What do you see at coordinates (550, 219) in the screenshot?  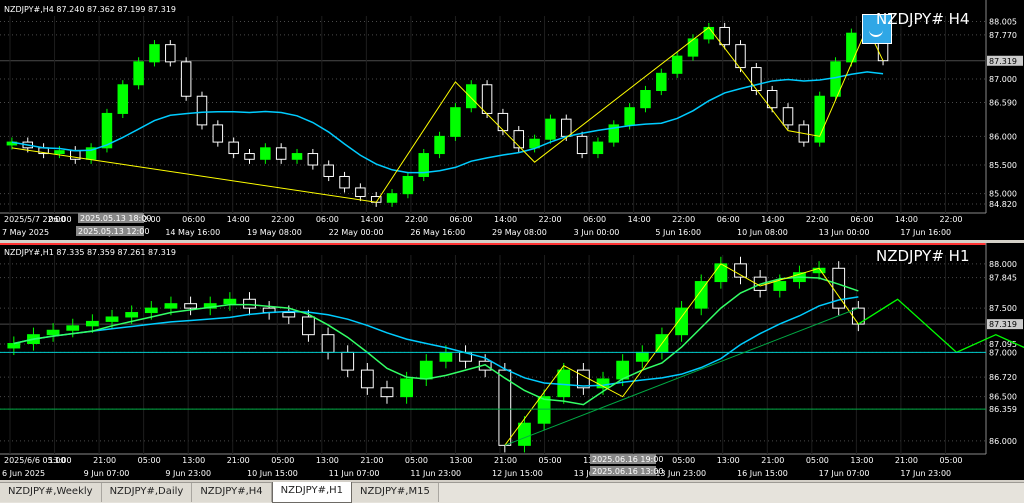 I see `top-time-sublabel-12: 22:00` at bounding box center [550, 219].